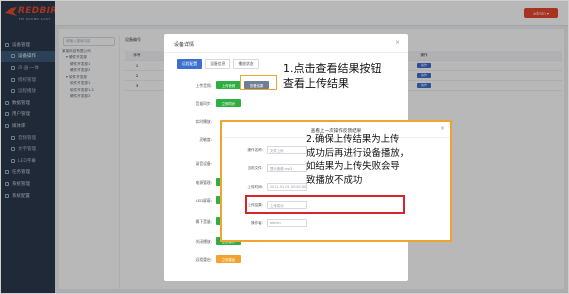 The width and height of the screenshot is (569, 294). What do you see at coordinates (287, 223) in the screenshot?
I see `result-value-field: admin` at bounding box center [287, 223].